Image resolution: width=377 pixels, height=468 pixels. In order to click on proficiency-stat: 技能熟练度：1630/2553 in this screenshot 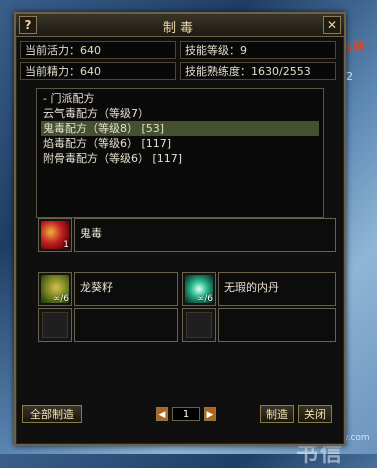, I will do `click(258, 71)`.